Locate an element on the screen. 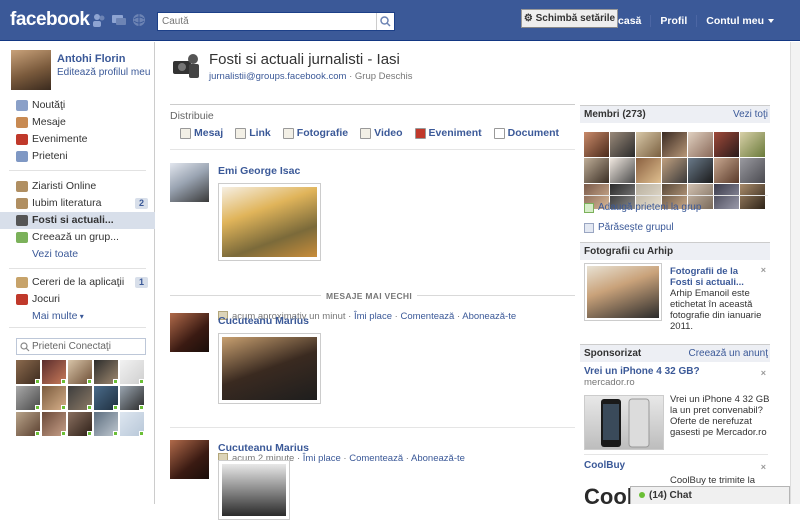 This screenshot has height=520, width=800. account-label: Contul meu is located at coordinates (735, 21).